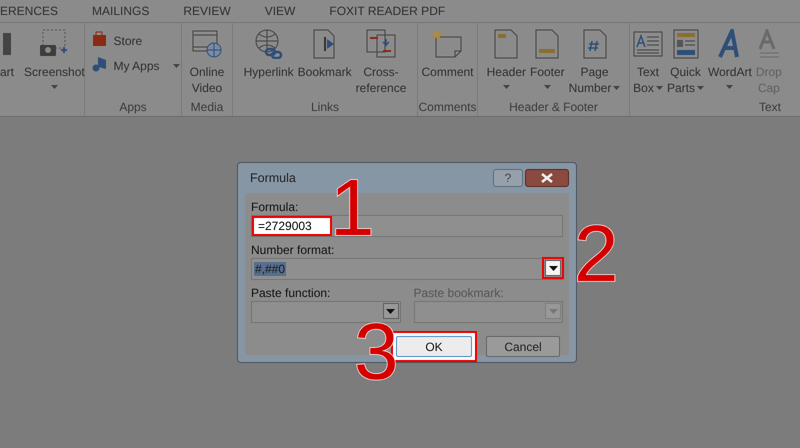 The image size is (800, 448). What do you see at coordinates (547, 61) in the screenshot?
I see `ribbon-button: Footer` at bounding box center [547, 61].